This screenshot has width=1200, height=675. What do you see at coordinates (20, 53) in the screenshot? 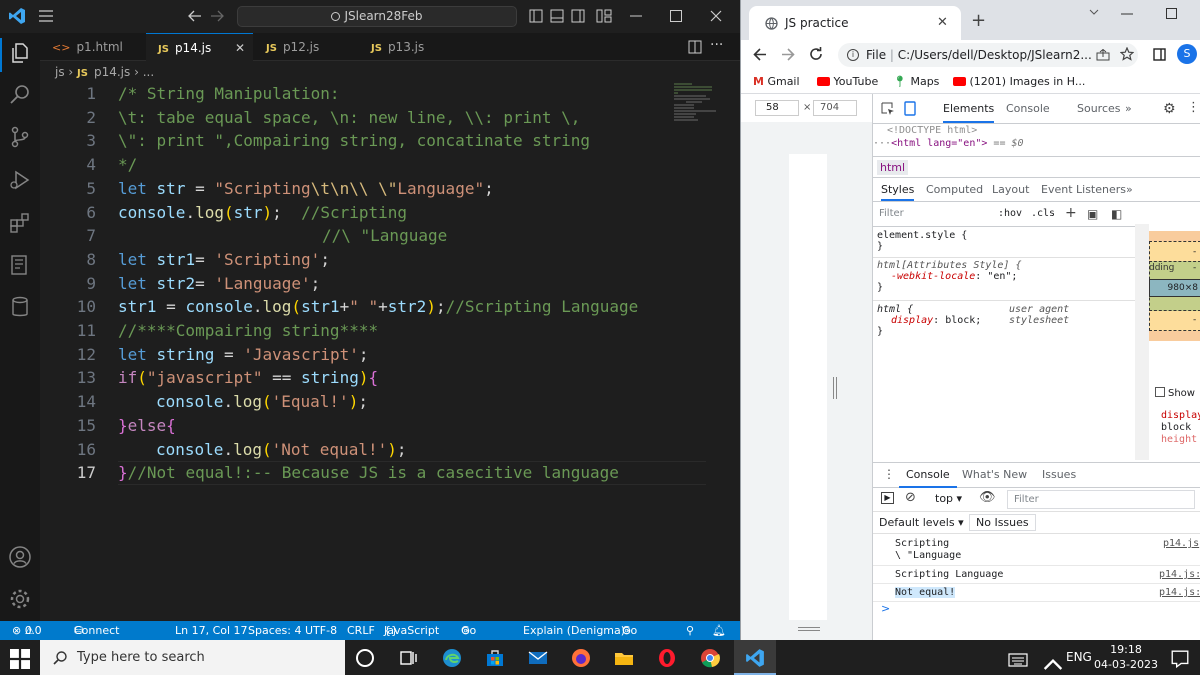
I see `explorer-icon` at bounding box center [20, 53].